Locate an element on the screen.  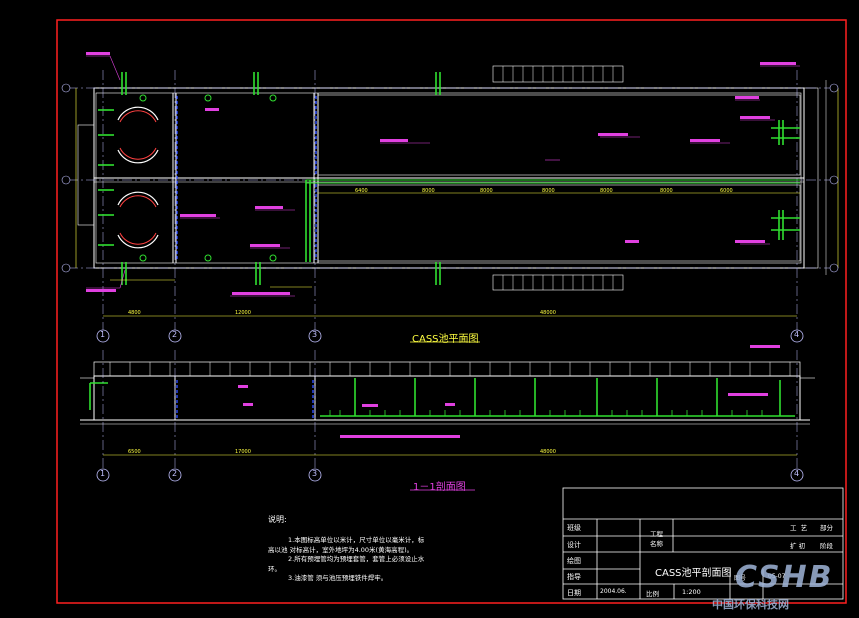
tb-project-label-2: 名称 is located at coordinates (656, 544).